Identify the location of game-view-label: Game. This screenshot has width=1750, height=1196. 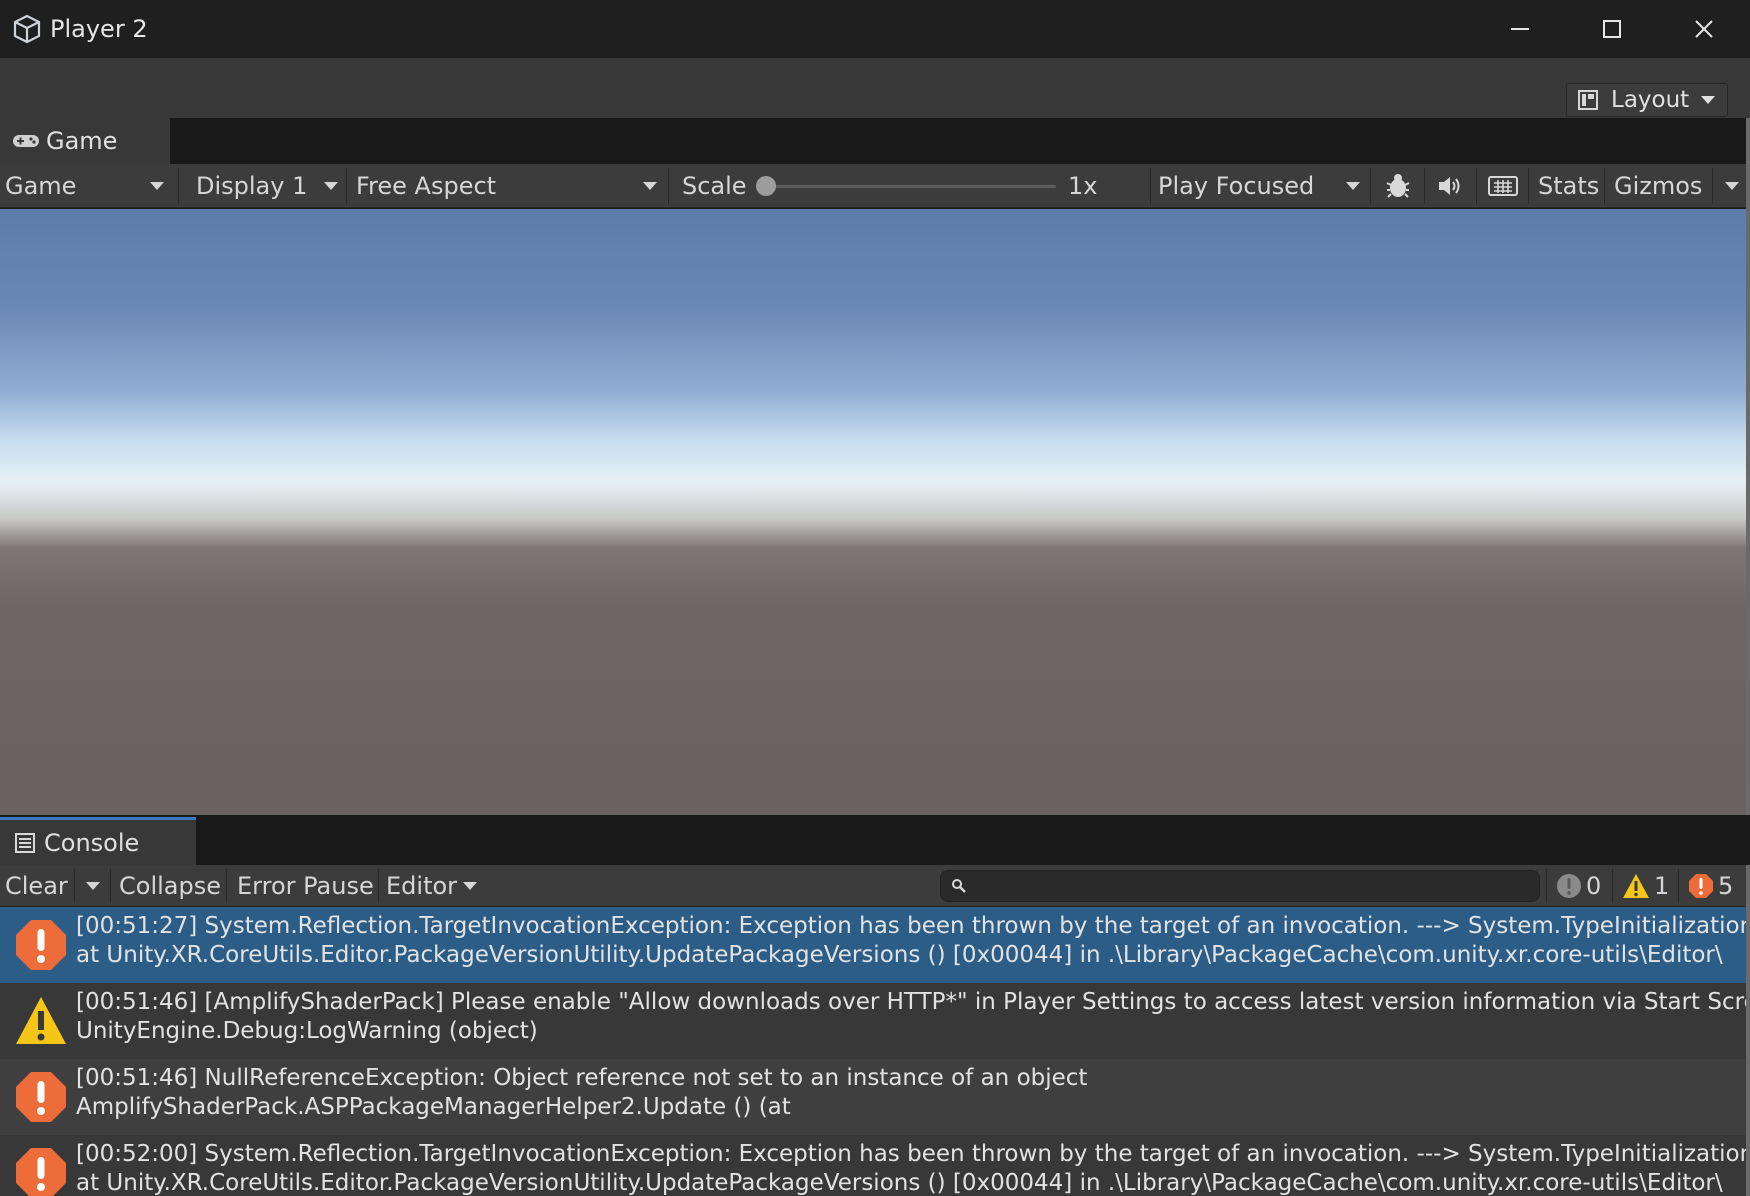
(41, 186).